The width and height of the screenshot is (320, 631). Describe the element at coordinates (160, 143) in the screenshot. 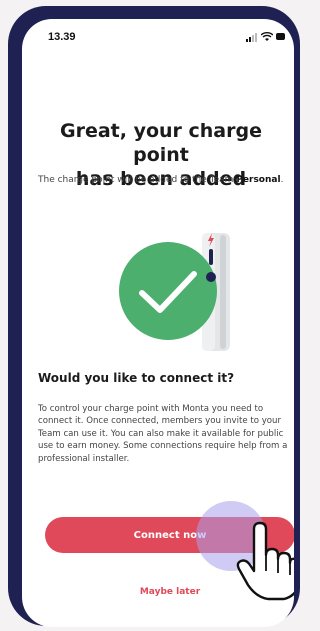

I see `title-line-1: Great, your charge point` at that location.